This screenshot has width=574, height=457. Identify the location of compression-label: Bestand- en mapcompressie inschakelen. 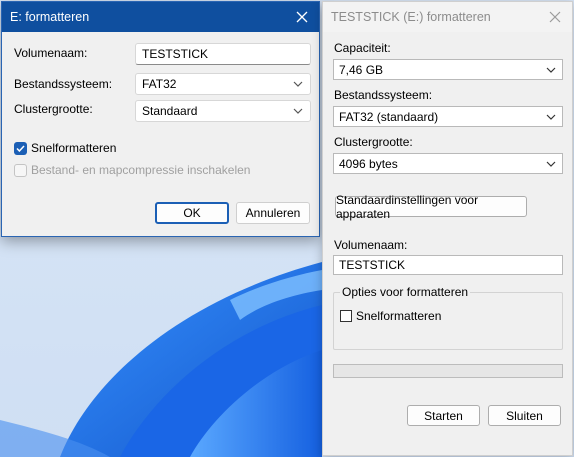
(141, 170).